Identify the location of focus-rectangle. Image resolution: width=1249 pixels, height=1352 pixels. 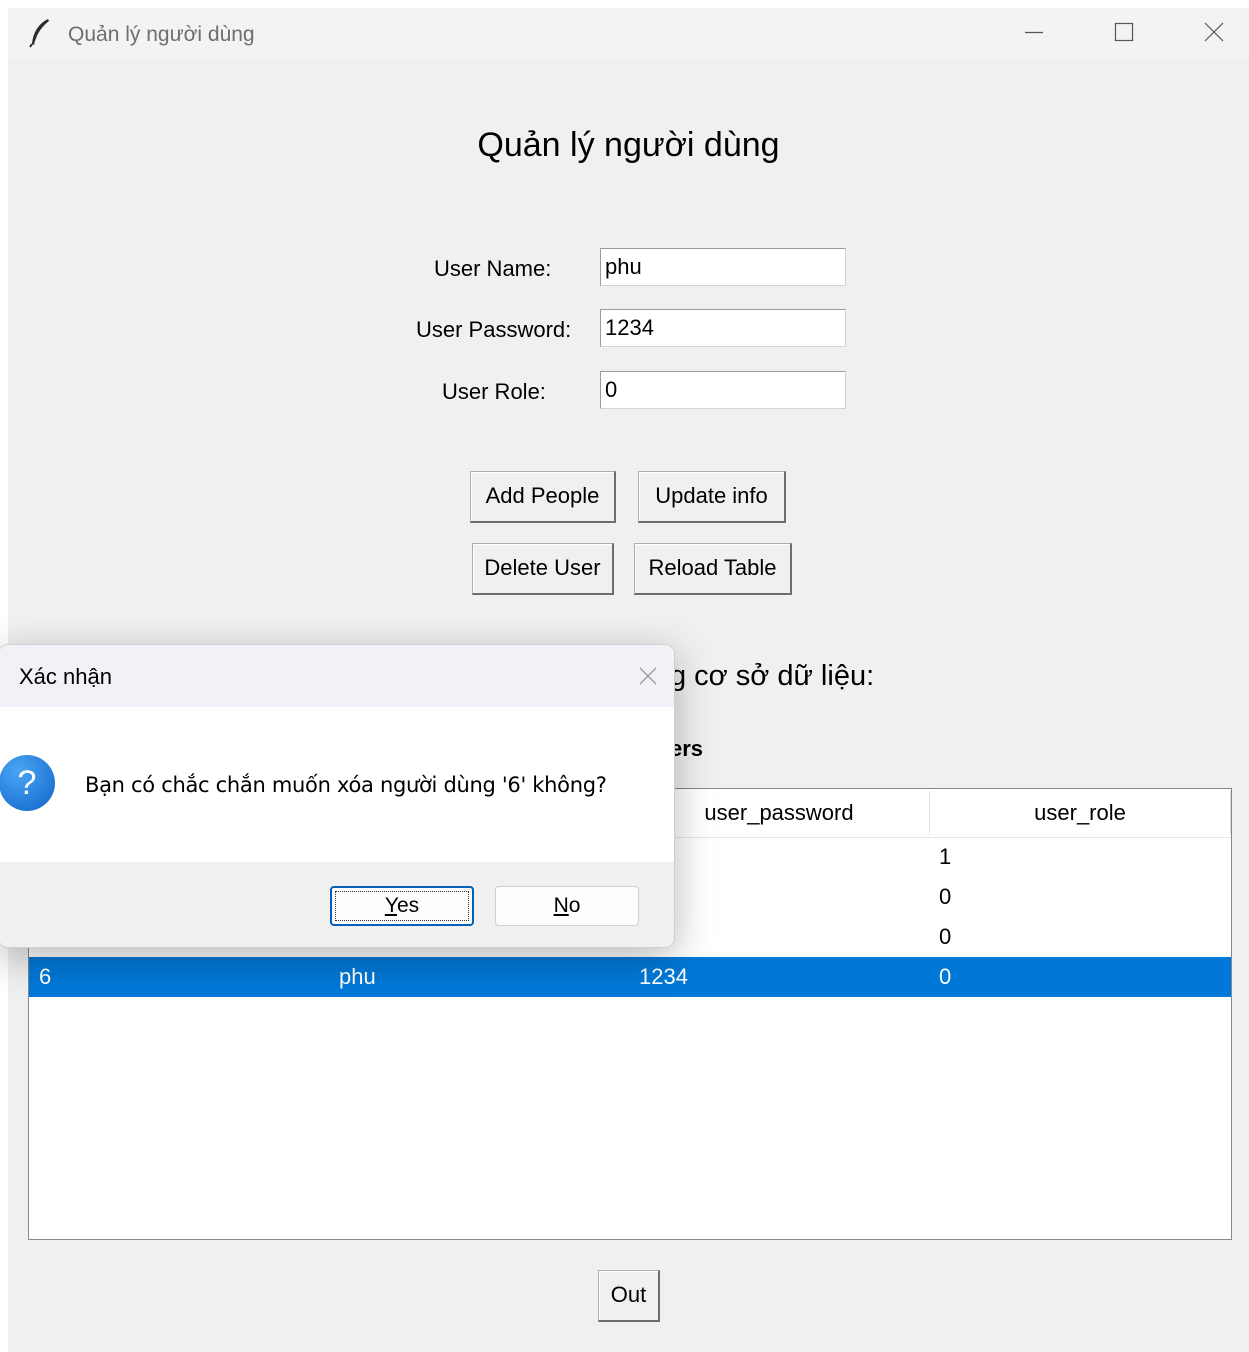
(402, 906).